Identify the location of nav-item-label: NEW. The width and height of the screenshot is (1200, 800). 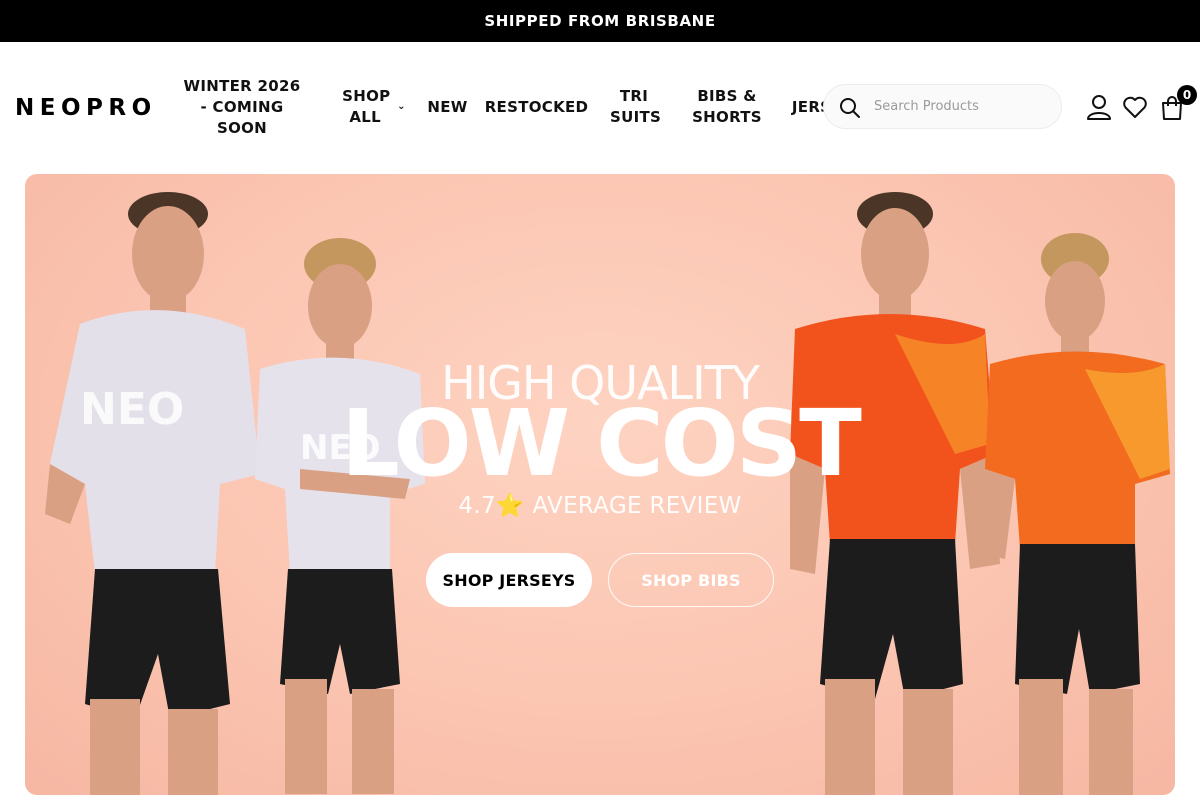
(447, 106).